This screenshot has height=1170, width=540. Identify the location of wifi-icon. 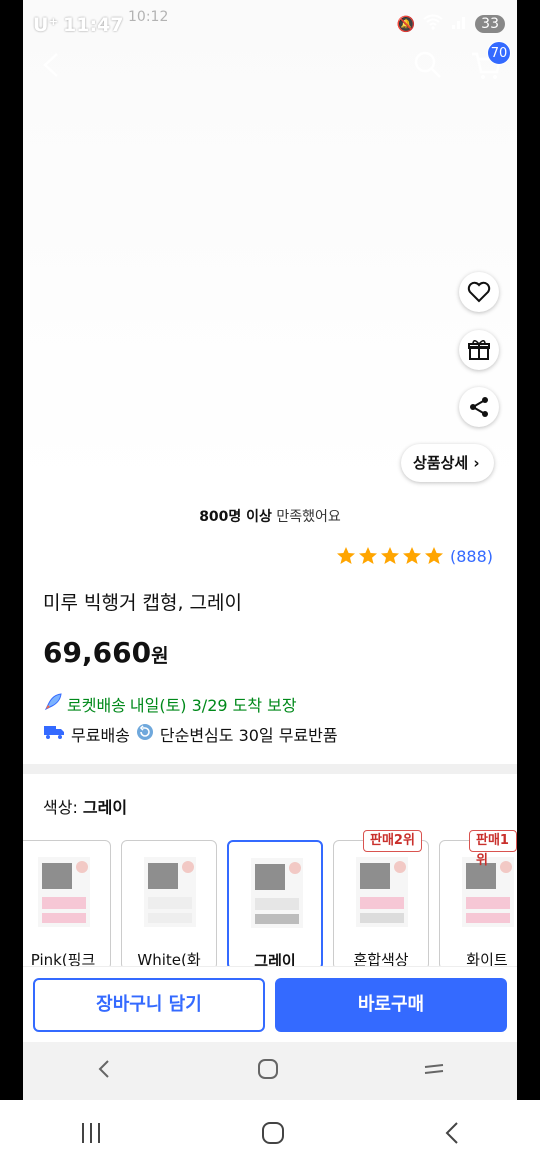
(433, 24).